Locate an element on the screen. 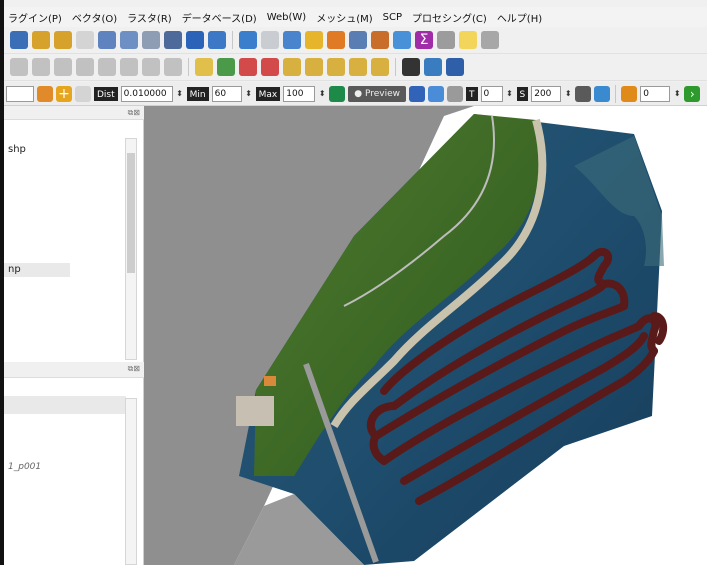 Image resolution: width=707 pixels, height=565 pixels. digitizing-toolbar is located at coordinates (355, 67).